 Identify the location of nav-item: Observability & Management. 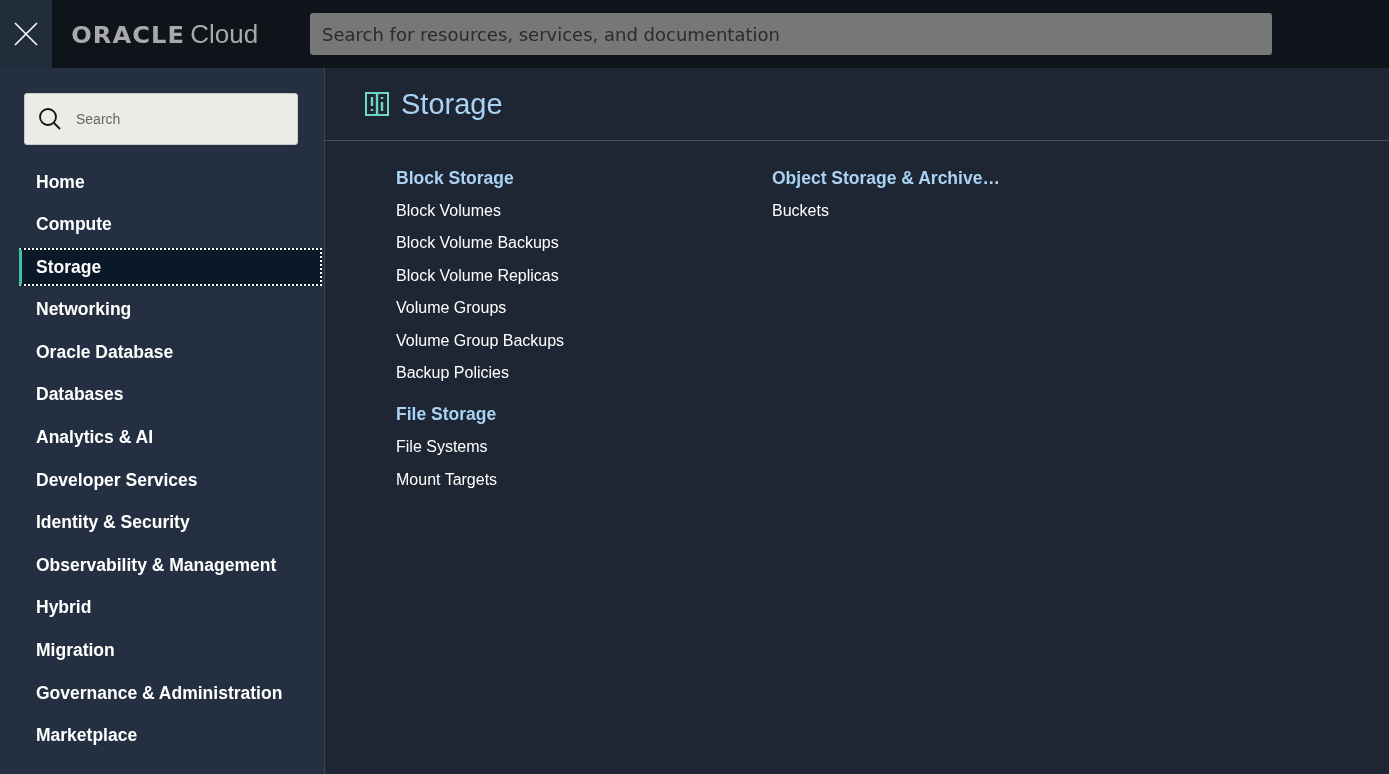
(170, 565).